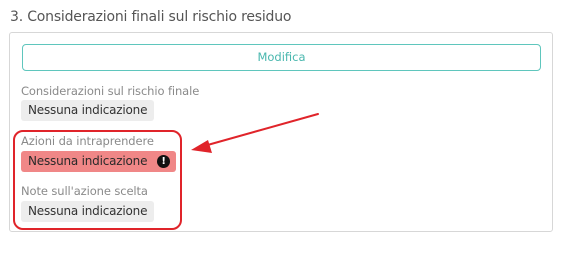 This screenshot has width=566, height=255. I want to click on field-label-final-risk: Considerazioni sul rischio finale, so click(110, 91).